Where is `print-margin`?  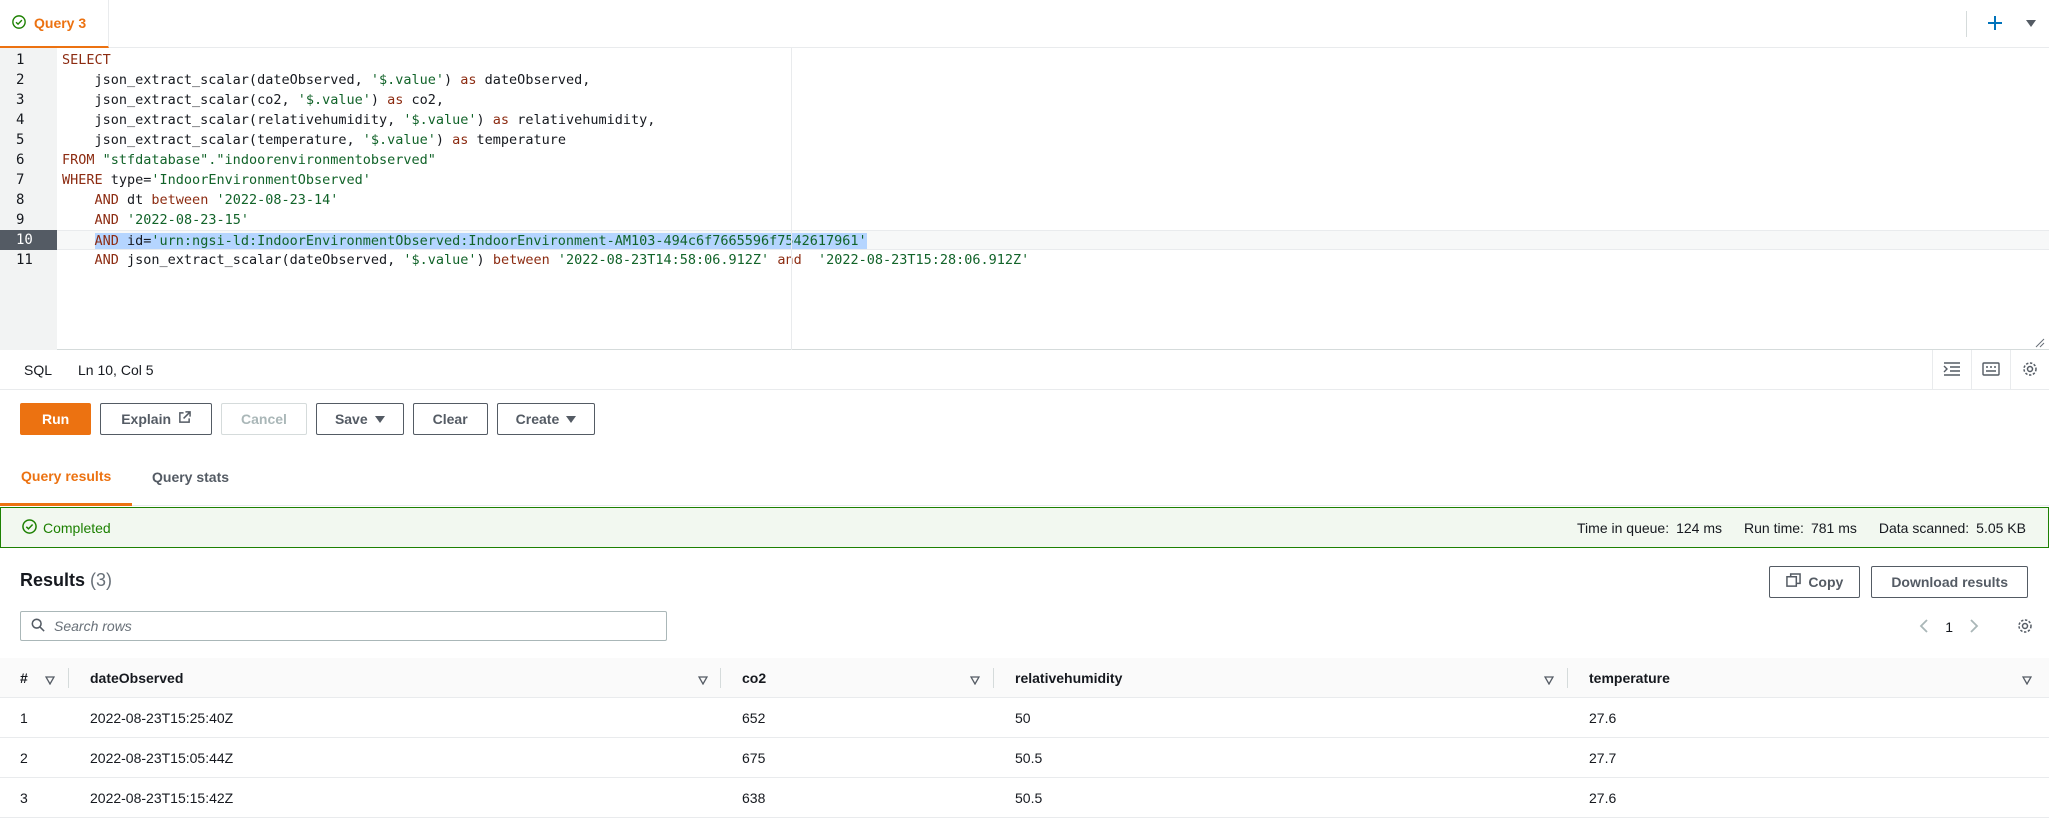 print-margin is located at coordinates (791, 199).